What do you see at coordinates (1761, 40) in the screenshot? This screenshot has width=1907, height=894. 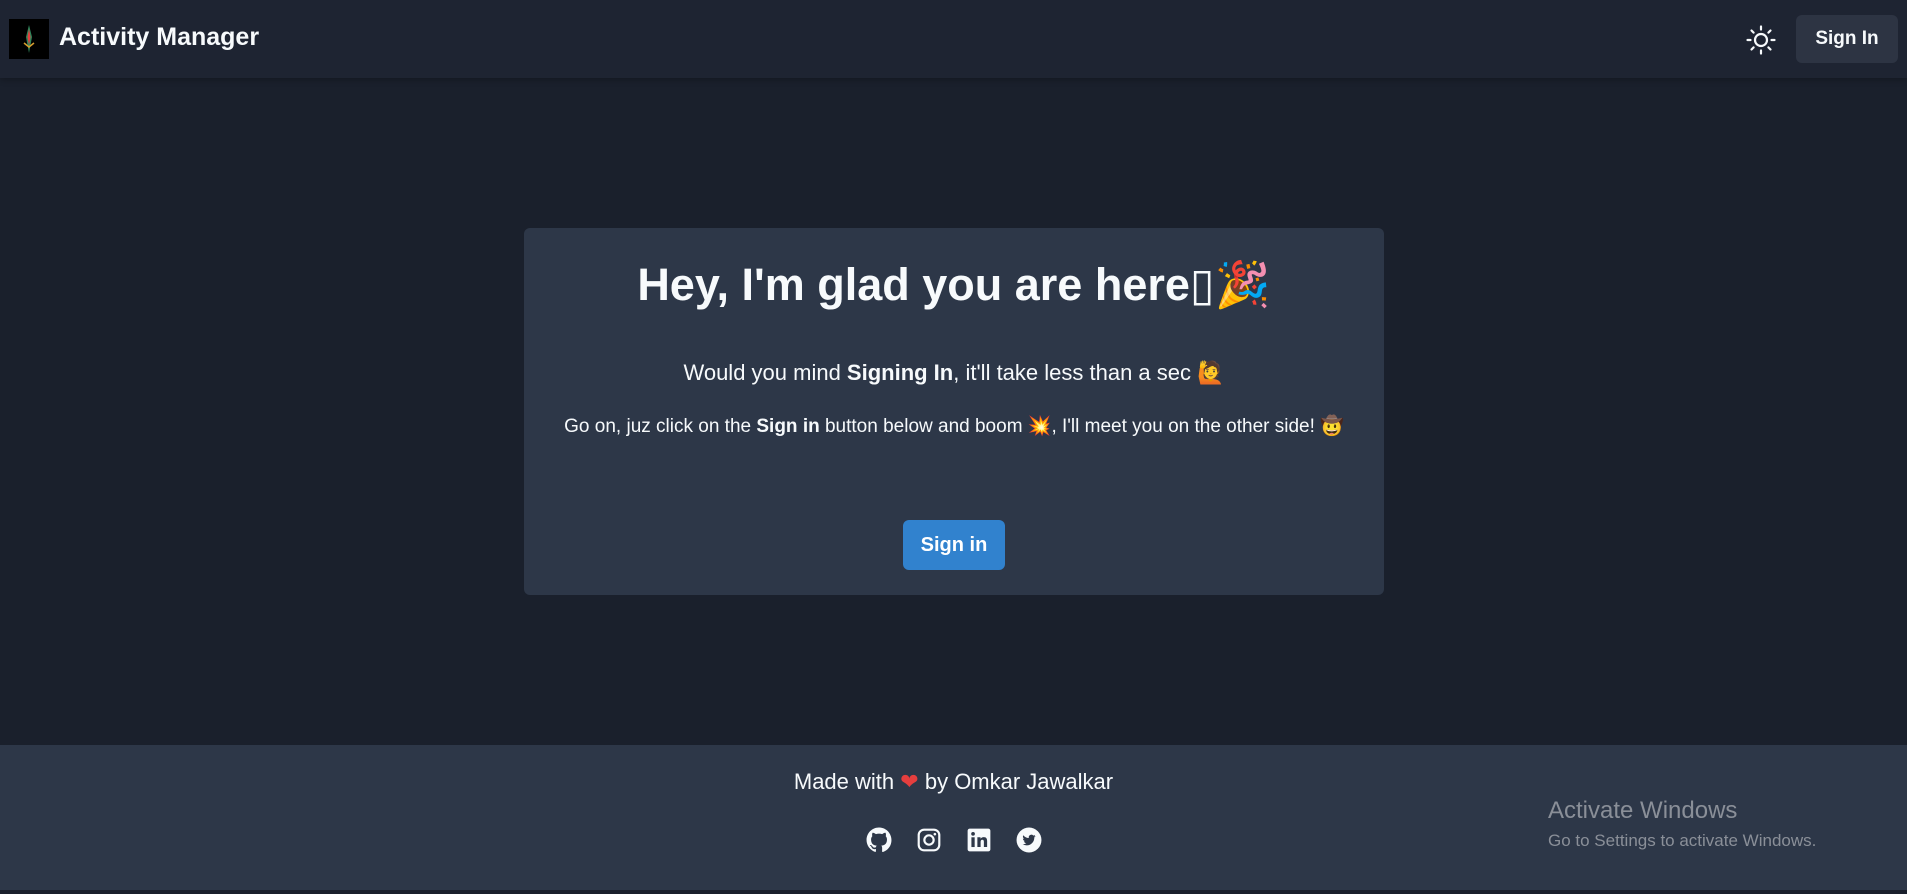 I see `sun-icon` at bounding box center [1761, 40].